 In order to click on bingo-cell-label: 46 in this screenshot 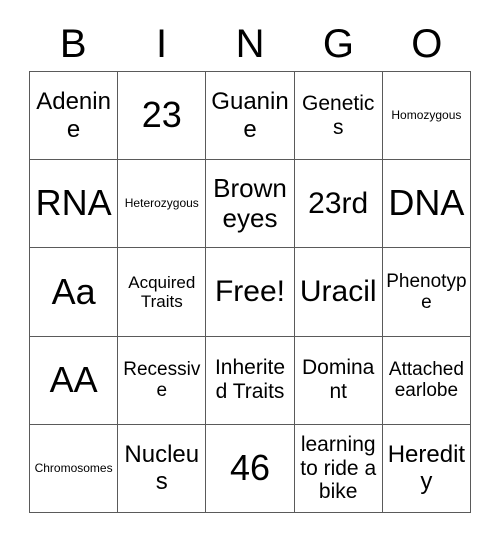, I will do `click(250, 468)`.